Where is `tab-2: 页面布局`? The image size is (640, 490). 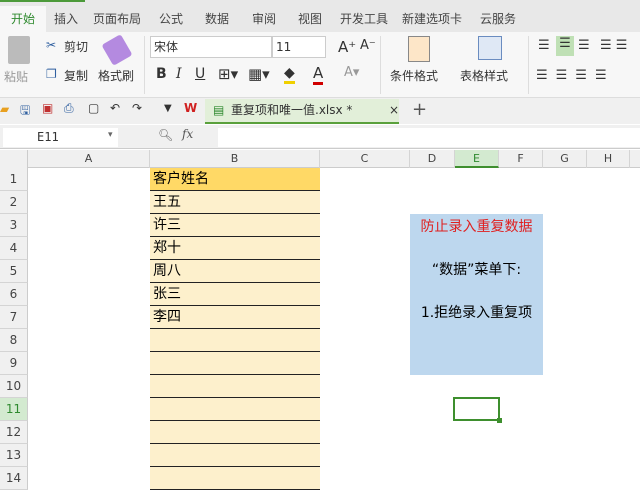
tab-2: 页面布局 is located at coordinates (117, 19).